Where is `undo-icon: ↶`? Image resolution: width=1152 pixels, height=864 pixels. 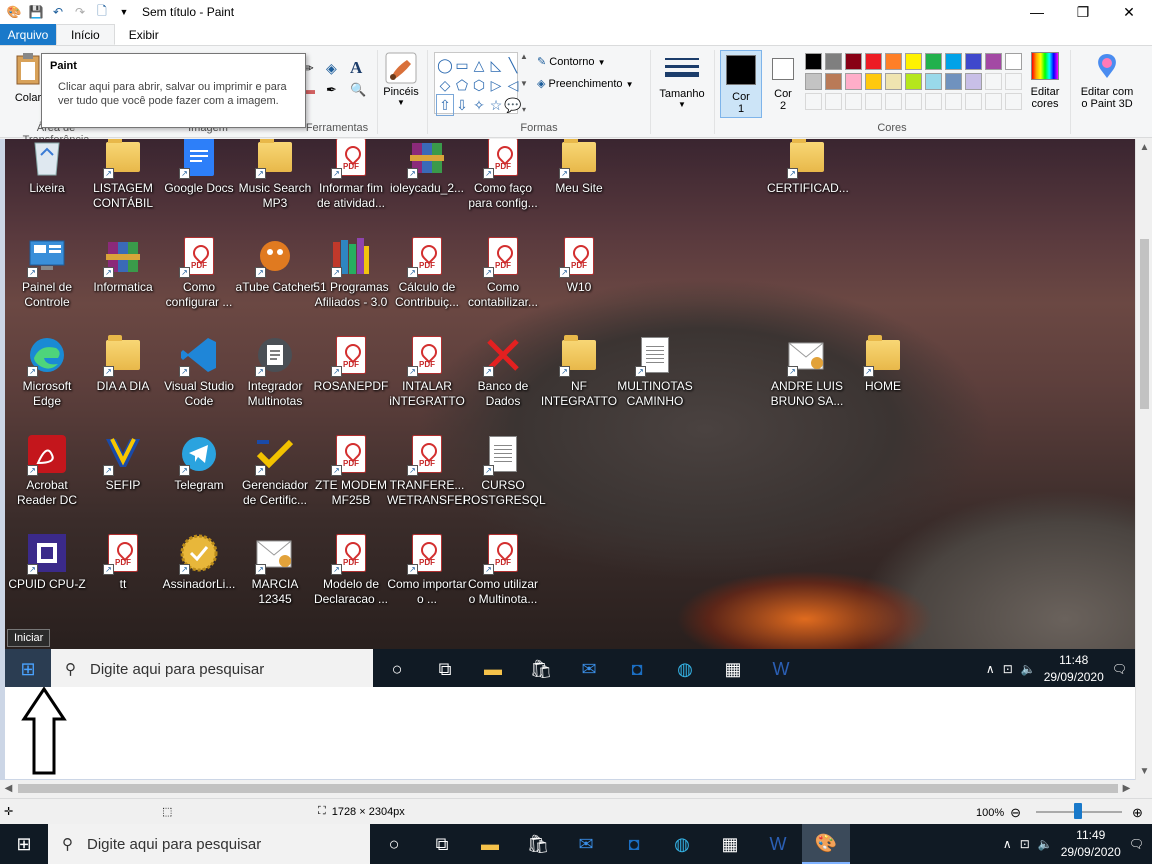 undo-icon: ↶ is located at coordinates (58, 12).